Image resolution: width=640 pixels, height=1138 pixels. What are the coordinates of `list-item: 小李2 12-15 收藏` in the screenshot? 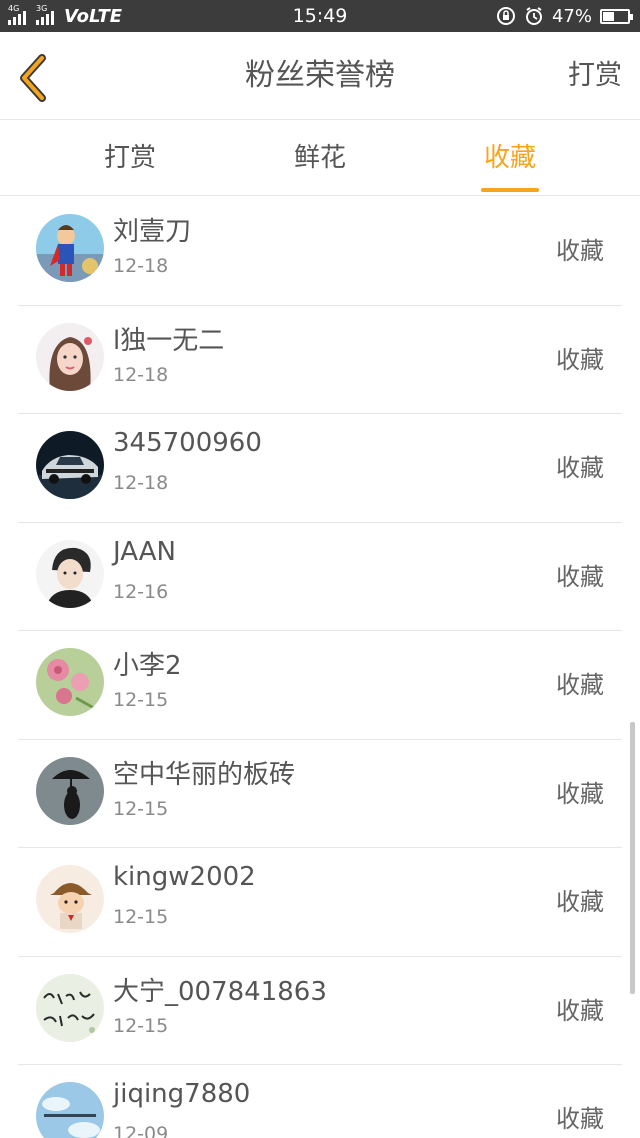 It's located at (320, 685).